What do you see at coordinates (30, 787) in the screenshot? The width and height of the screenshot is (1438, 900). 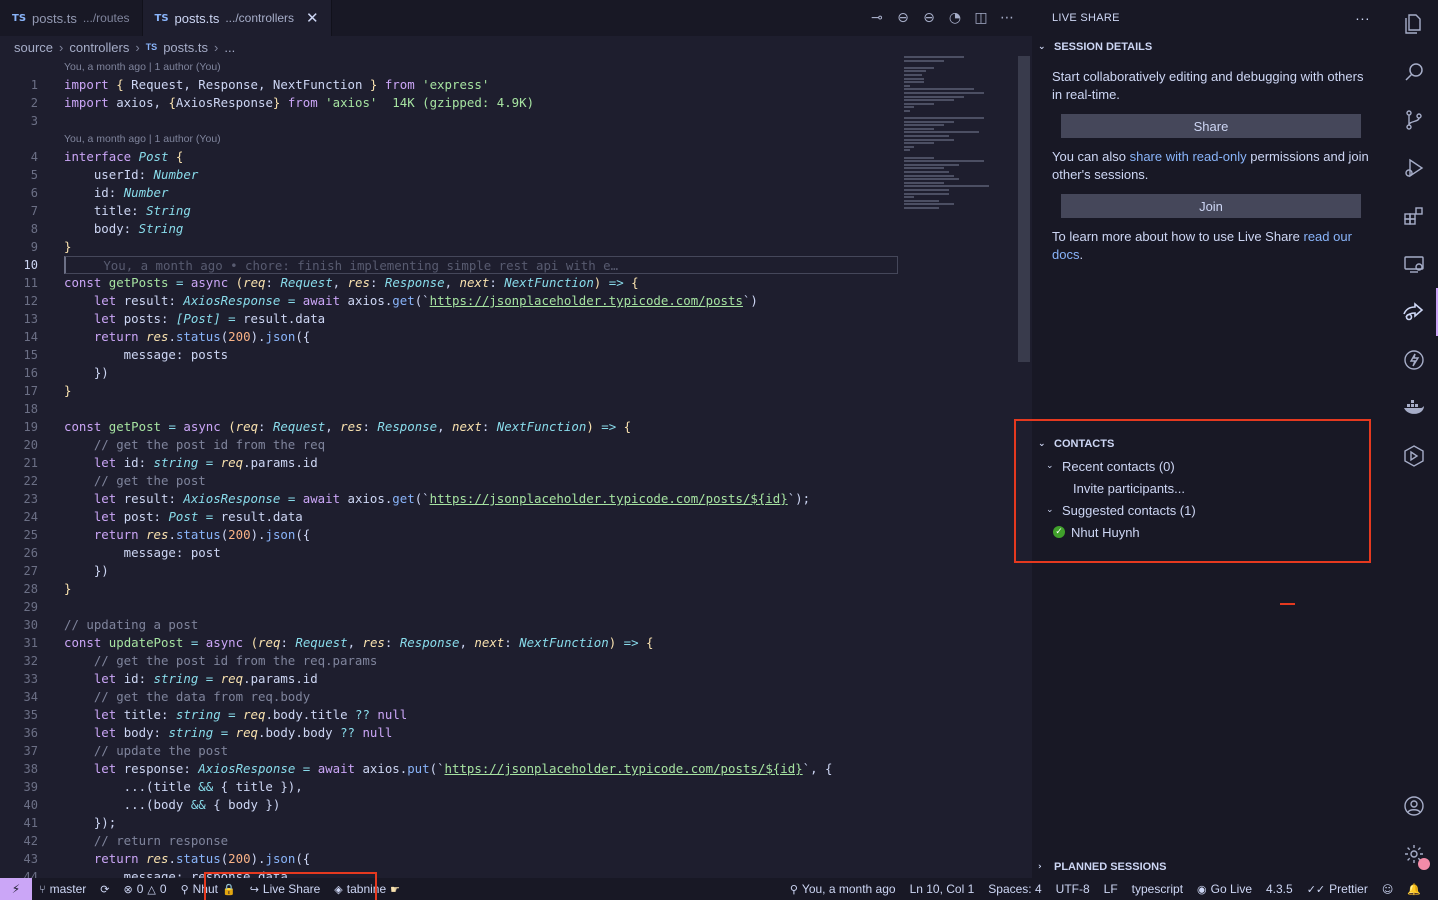 I see `line-number: 39` at bounding box center [30, 787].